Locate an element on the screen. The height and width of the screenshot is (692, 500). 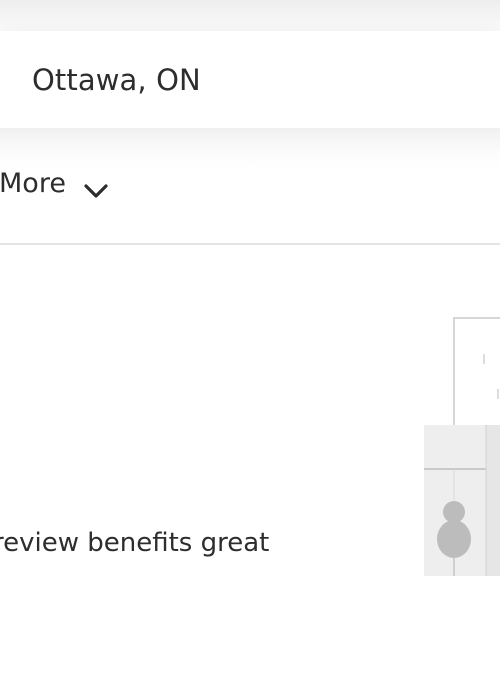
office-people-illustration is located at coordinates (460, 447).